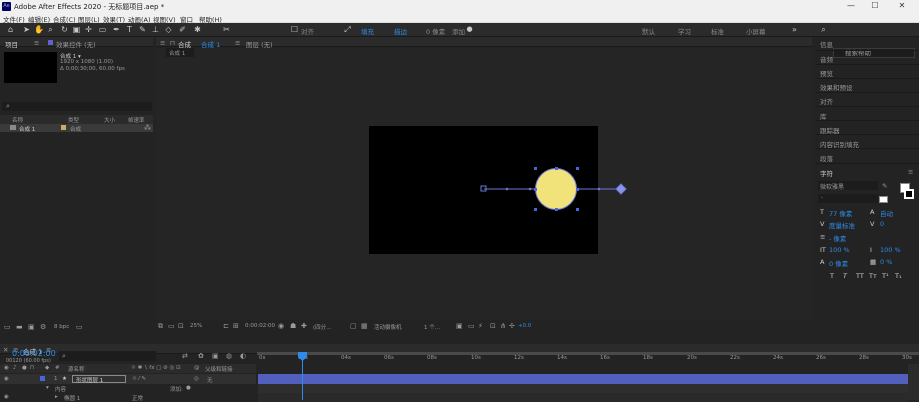  What do you see at coordinates (76, 369) in the screenshot?
I see `column-source-name: 源名称` at bounding box center [76, 369].